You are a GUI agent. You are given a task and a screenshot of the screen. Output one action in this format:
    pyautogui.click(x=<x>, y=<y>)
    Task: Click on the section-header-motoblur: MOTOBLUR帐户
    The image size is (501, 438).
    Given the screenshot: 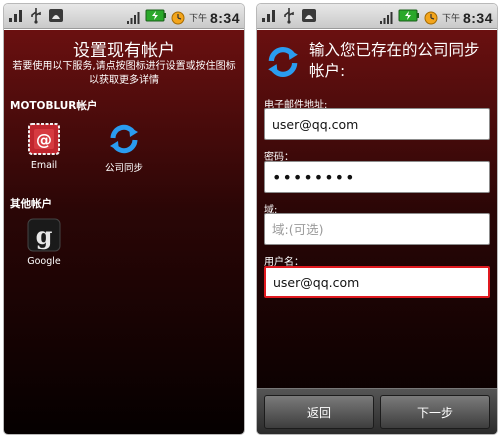 What is the action you would take?
    pyautogui.click(x=54, y=106)
    